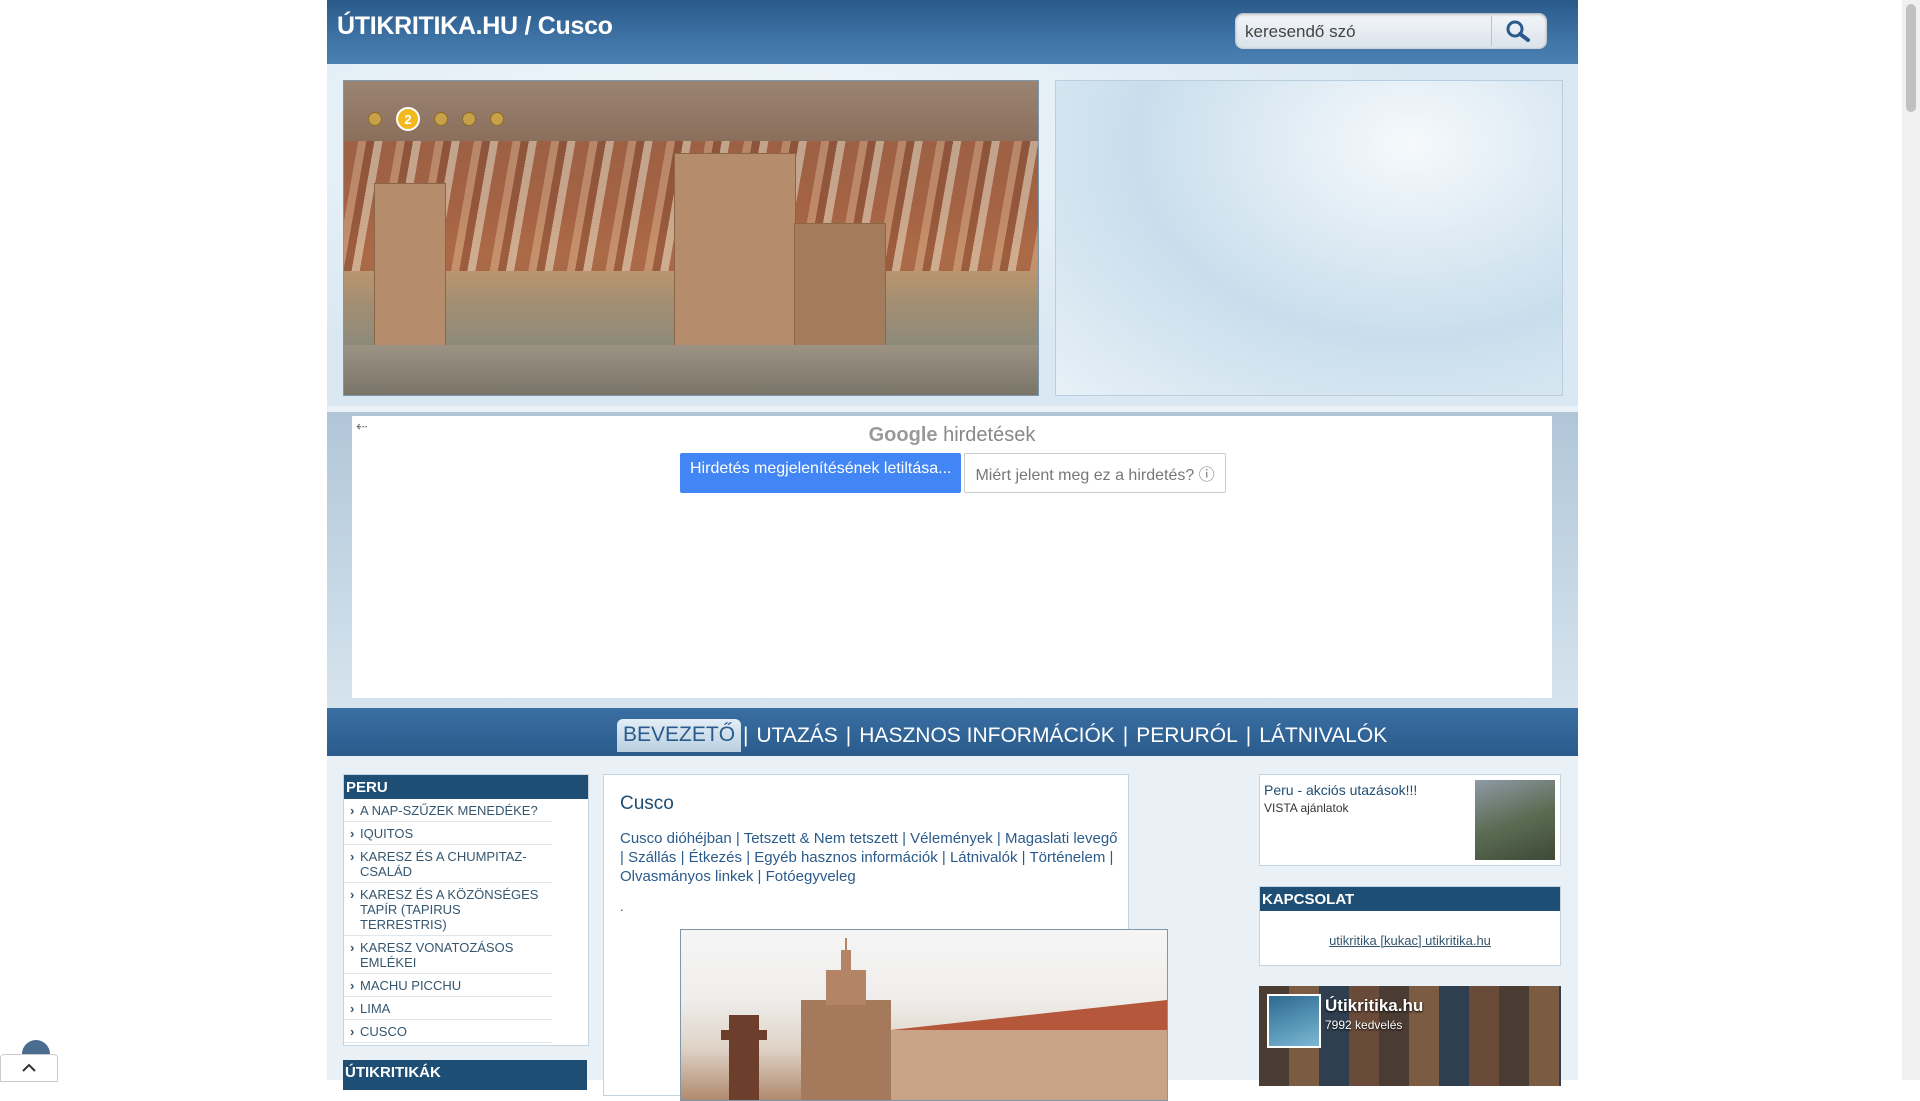 This screenshot has width=1920, height=1101. What do you see at coordinates (1294, 1021) in the screenshot?
I see `facebook-page-thumbnail` at bounding box center [1294, 1021].